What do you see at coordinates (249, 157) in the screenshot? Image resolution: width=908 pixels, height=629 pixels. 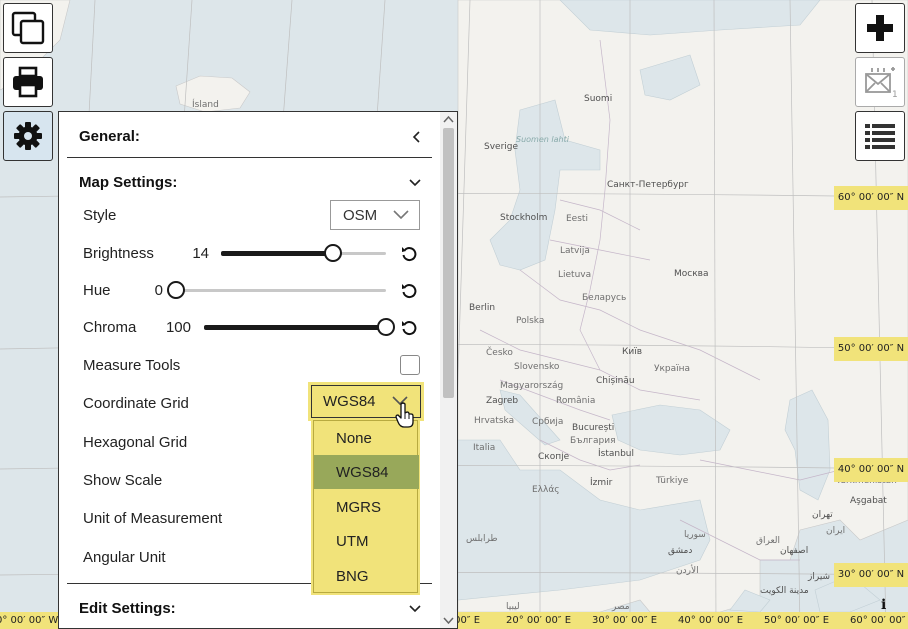 I see `divider-general` at bounding box center [249, 157].